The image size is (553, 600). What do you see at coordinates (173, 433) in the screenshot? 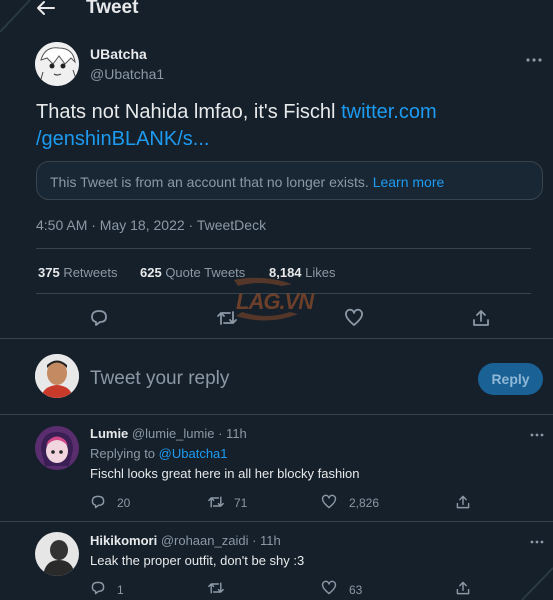
I see `reply-author-handle: @lumie_lumie` at bounding box center [173, 433].